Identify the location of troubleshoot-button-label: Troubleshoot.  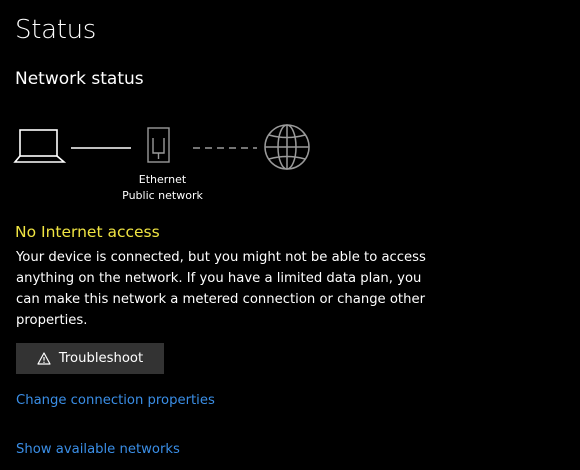
(101, 358).